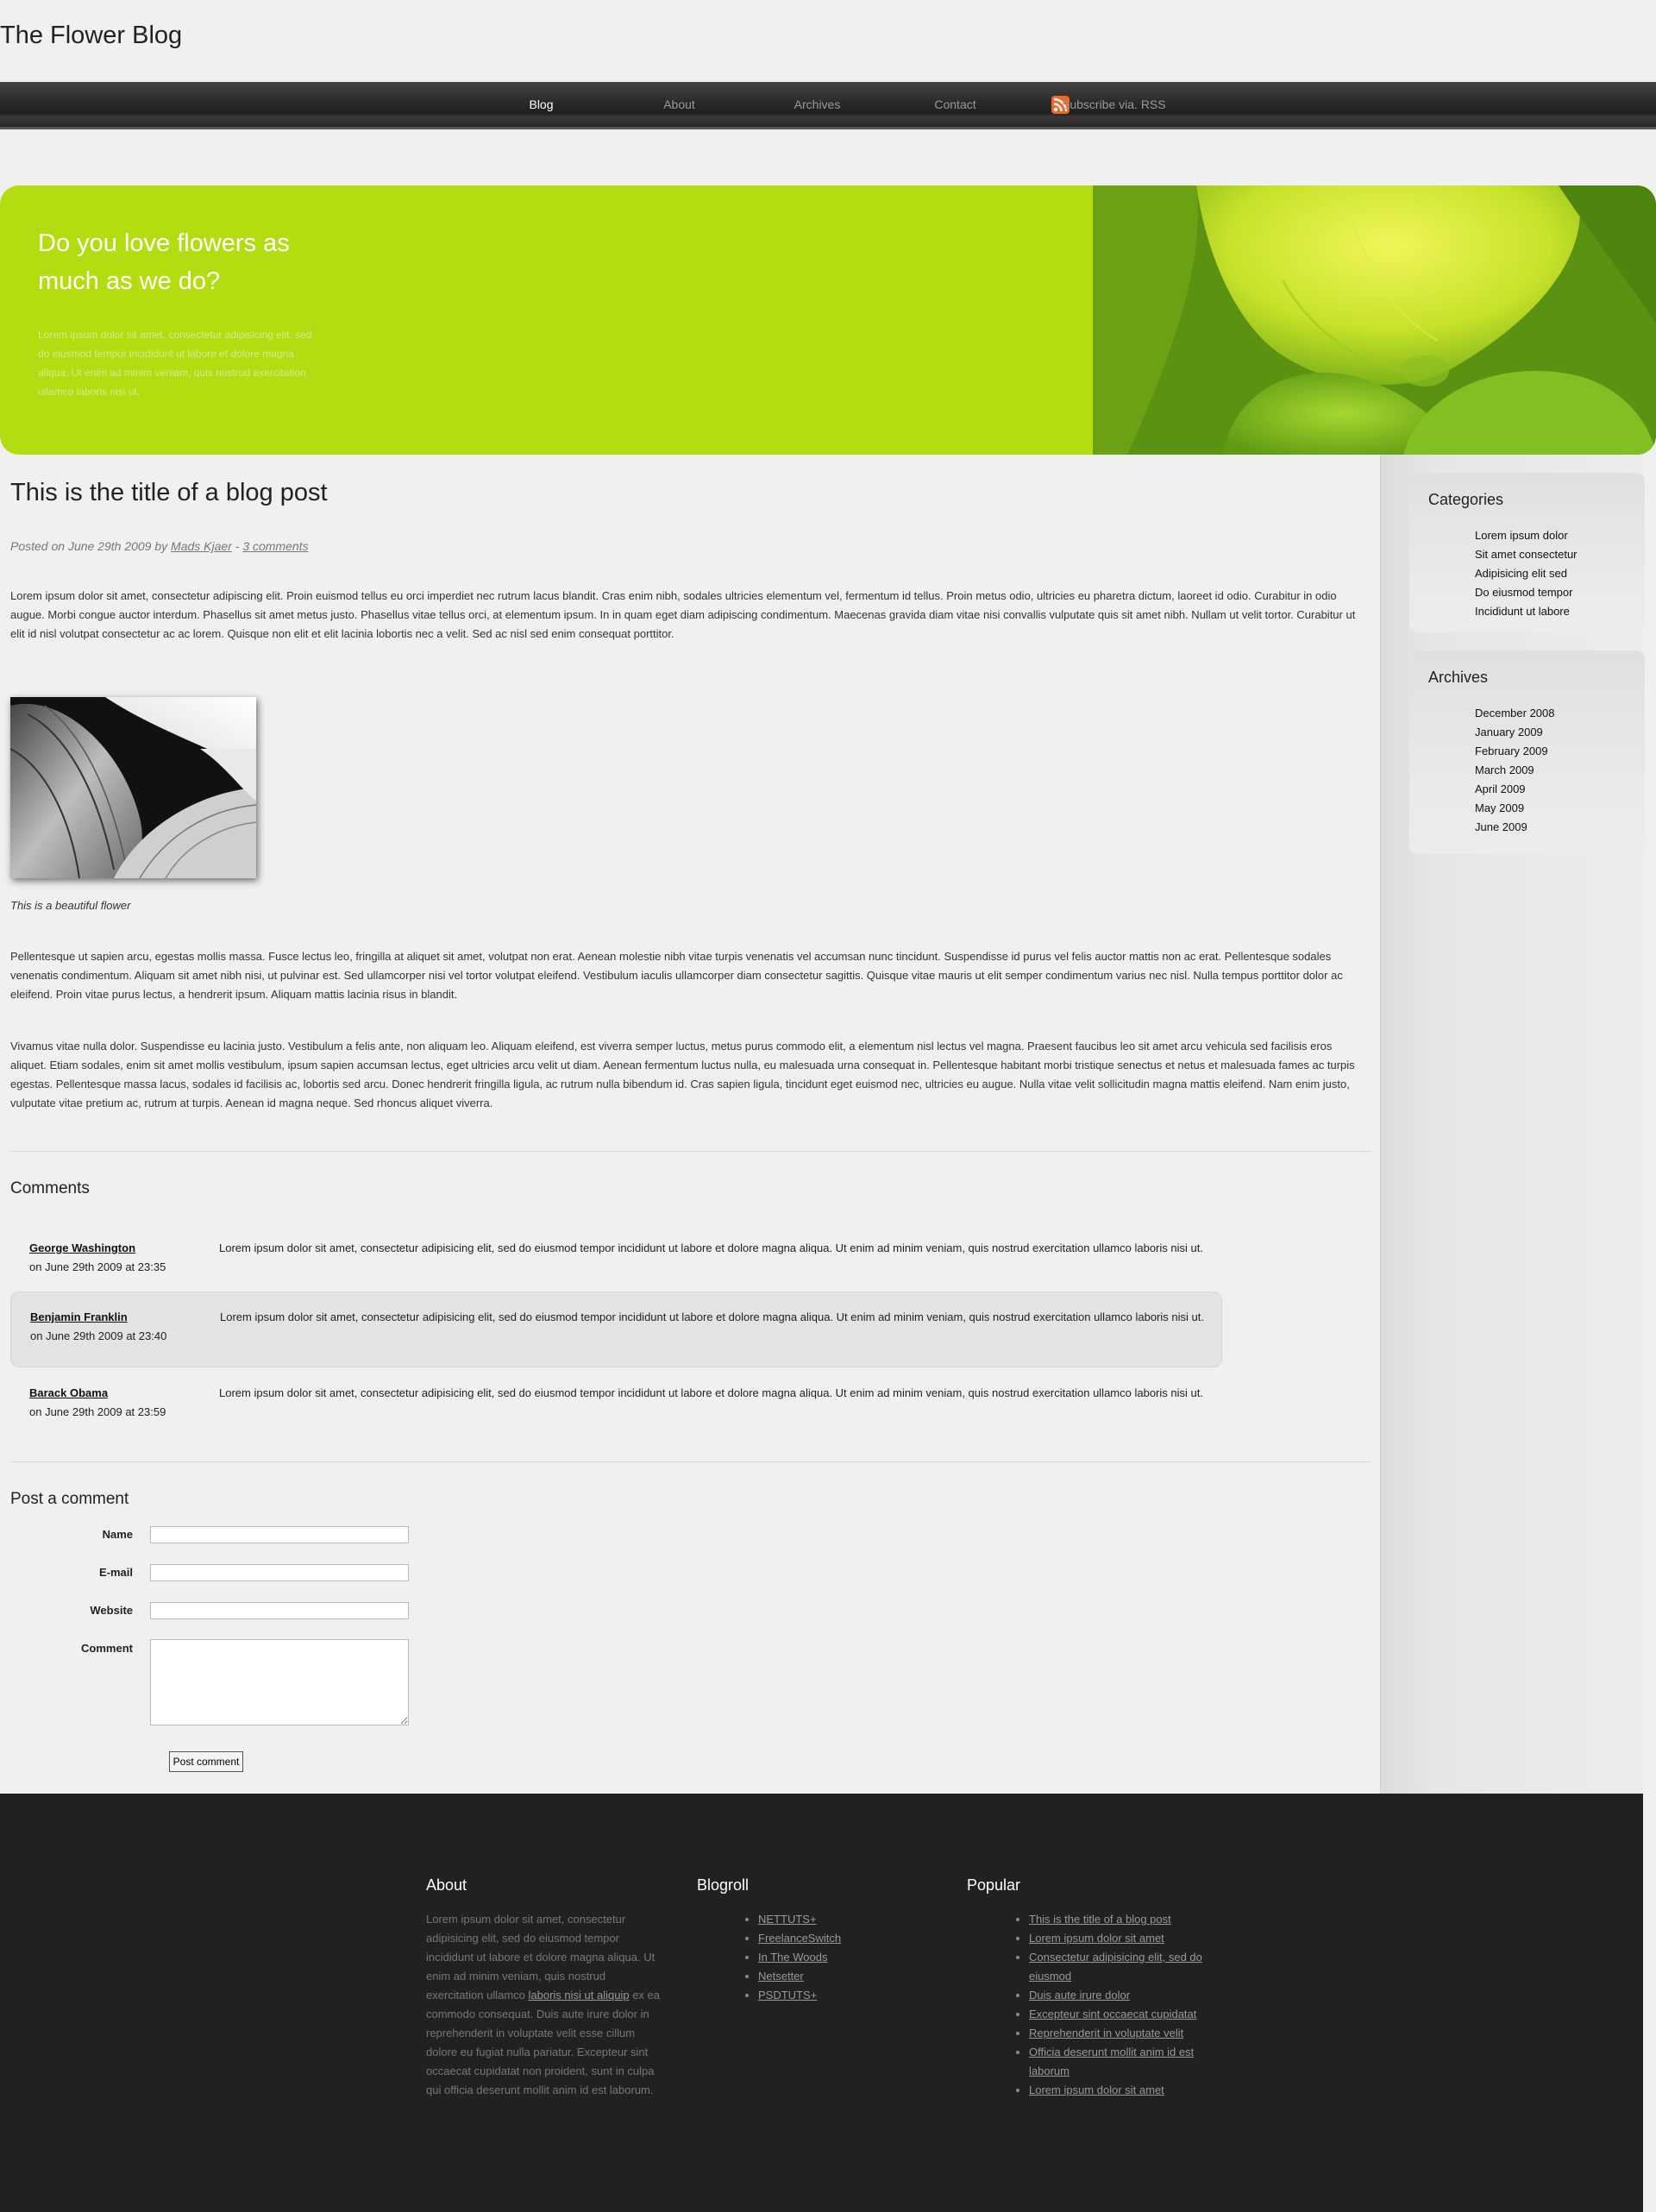 The height and width of the screenshot is (2212, 1656). I want to click on image-caption: This is a beautiful flower, so click(70, 906).